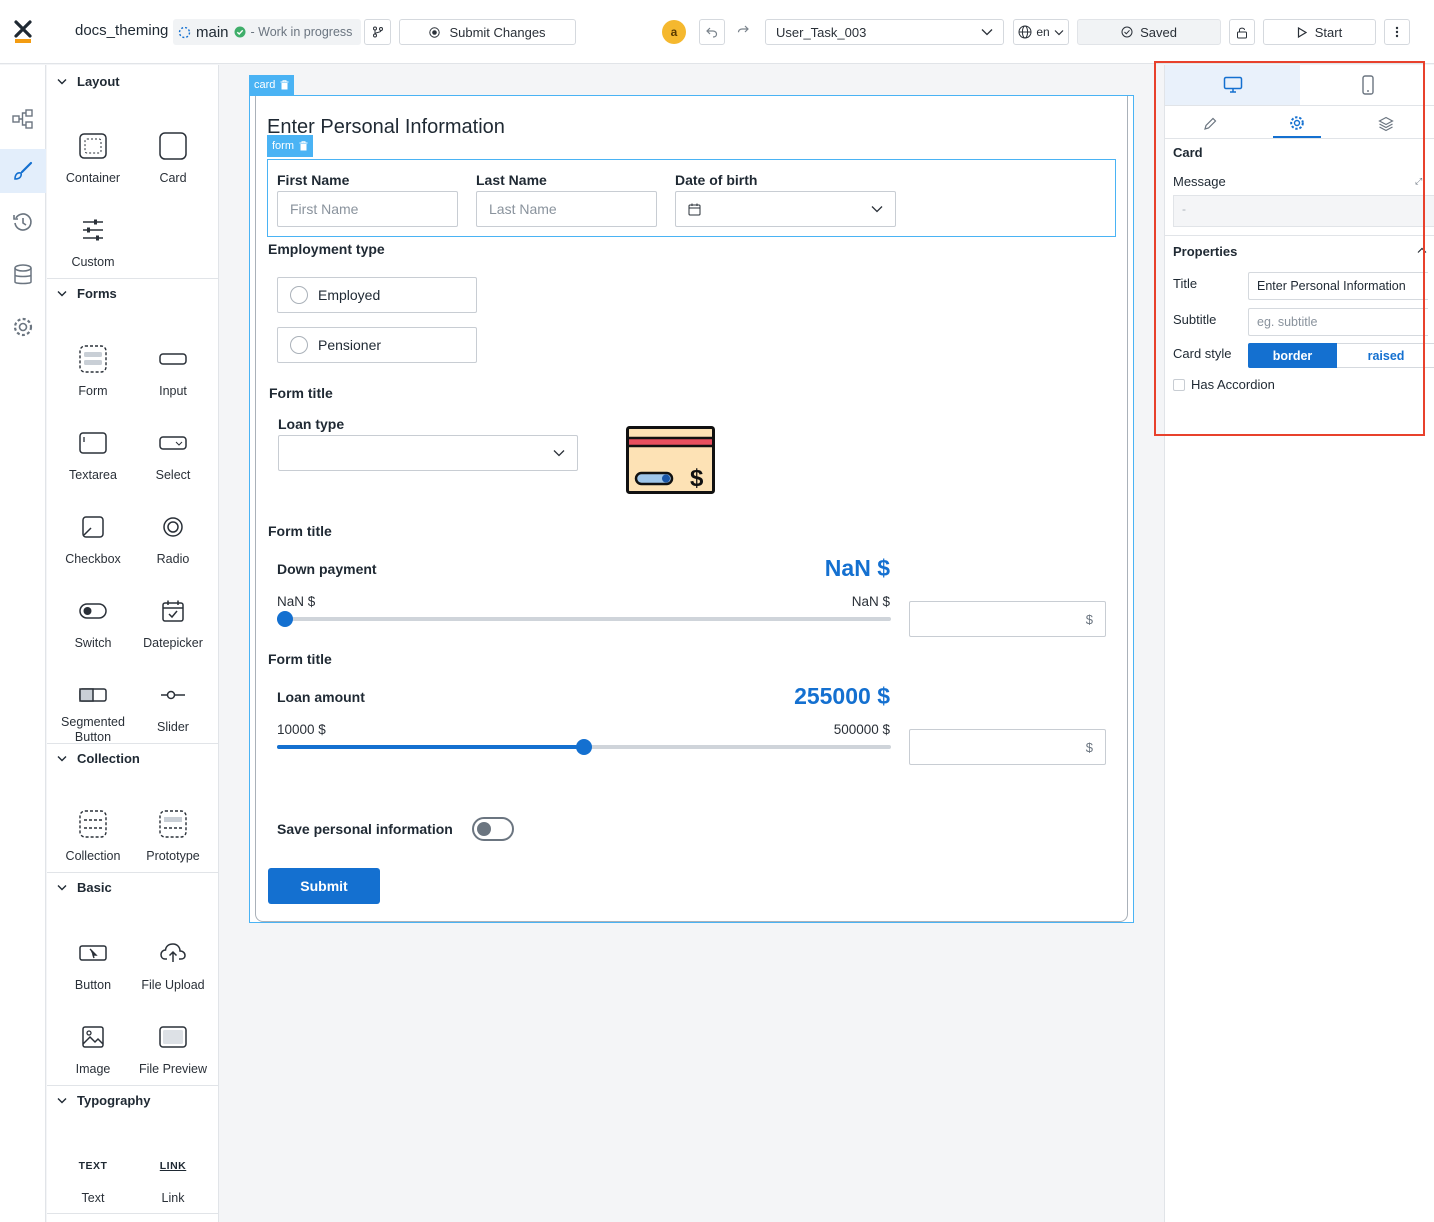 The height and width of the screenshot is (1222, 1434). Describe the element at coordinates (93, 475) in the screenshot. I see `component-label: Textarea` at that location.